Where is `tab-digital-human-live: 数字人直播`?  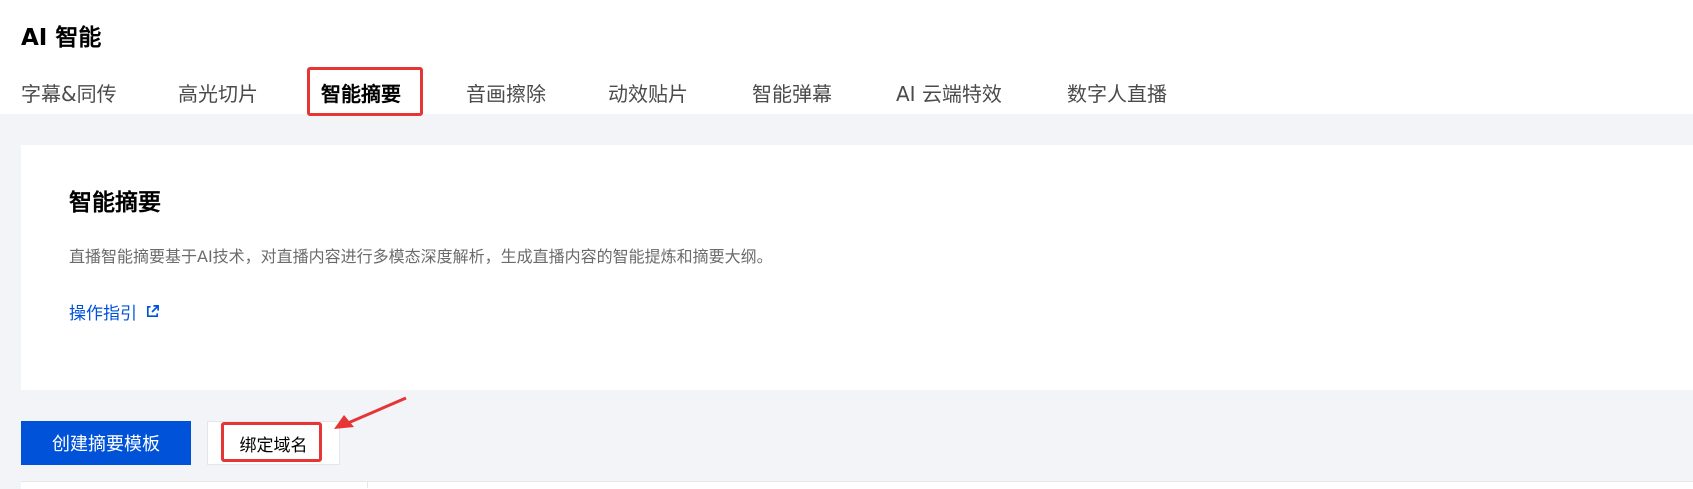 tab-digital-human-live: 数字人直播 is located at coordinates (1117, 92).